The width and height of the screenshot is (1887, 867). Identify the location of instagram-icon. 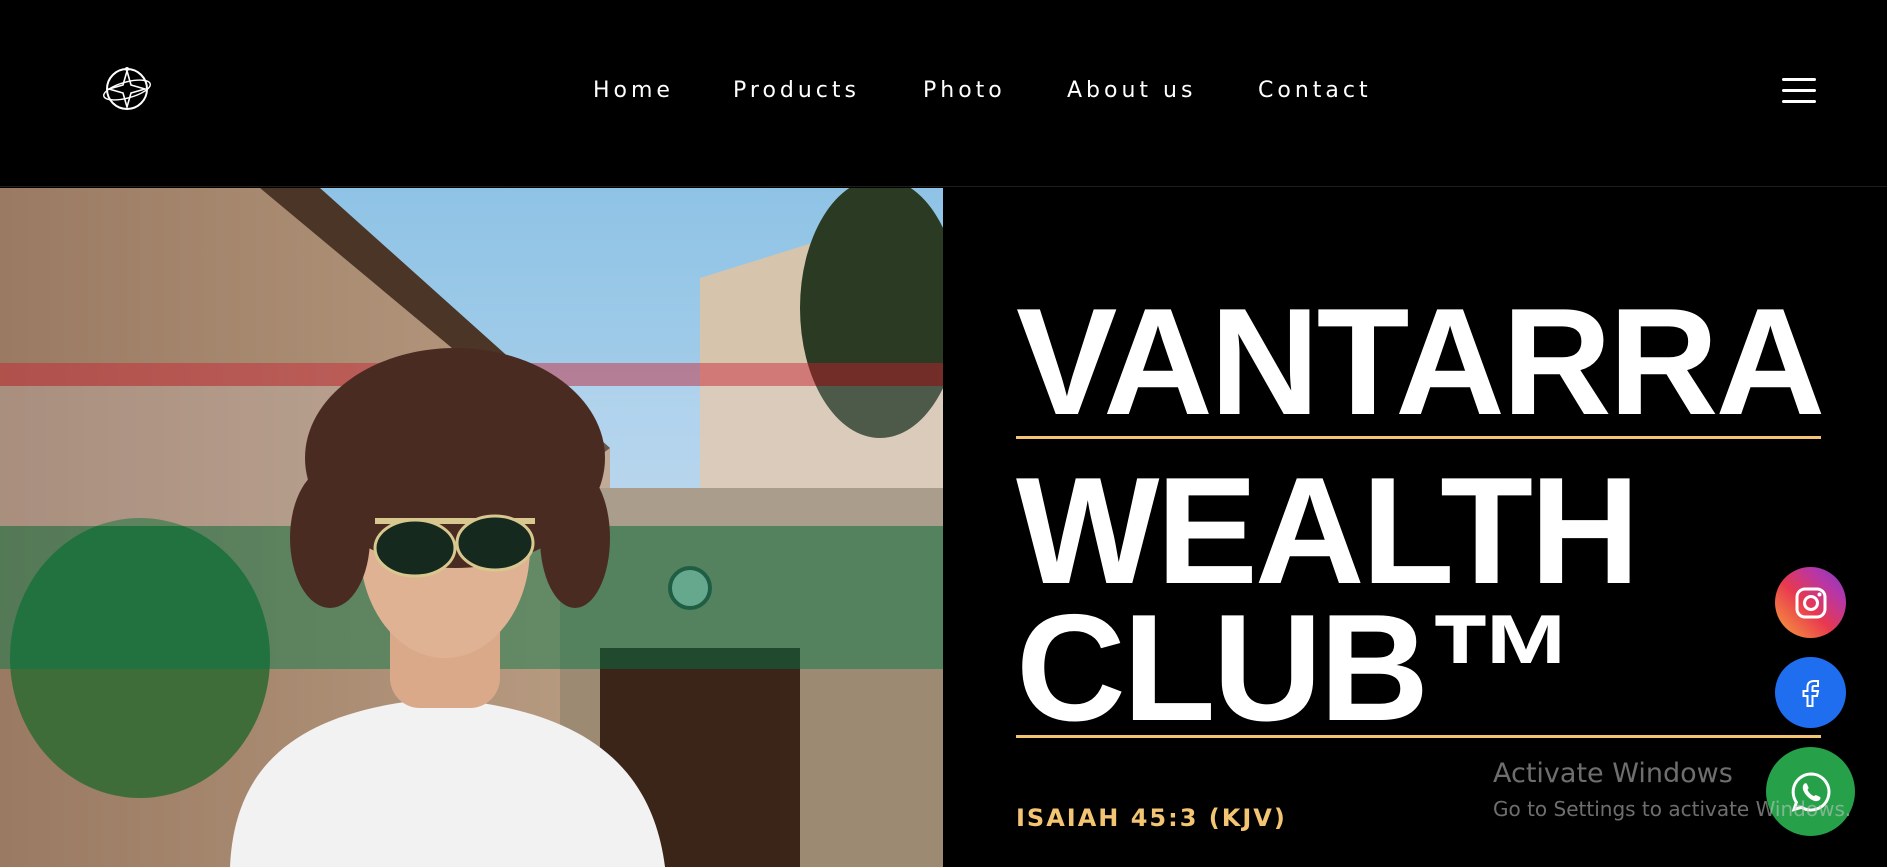
(1810, 602).